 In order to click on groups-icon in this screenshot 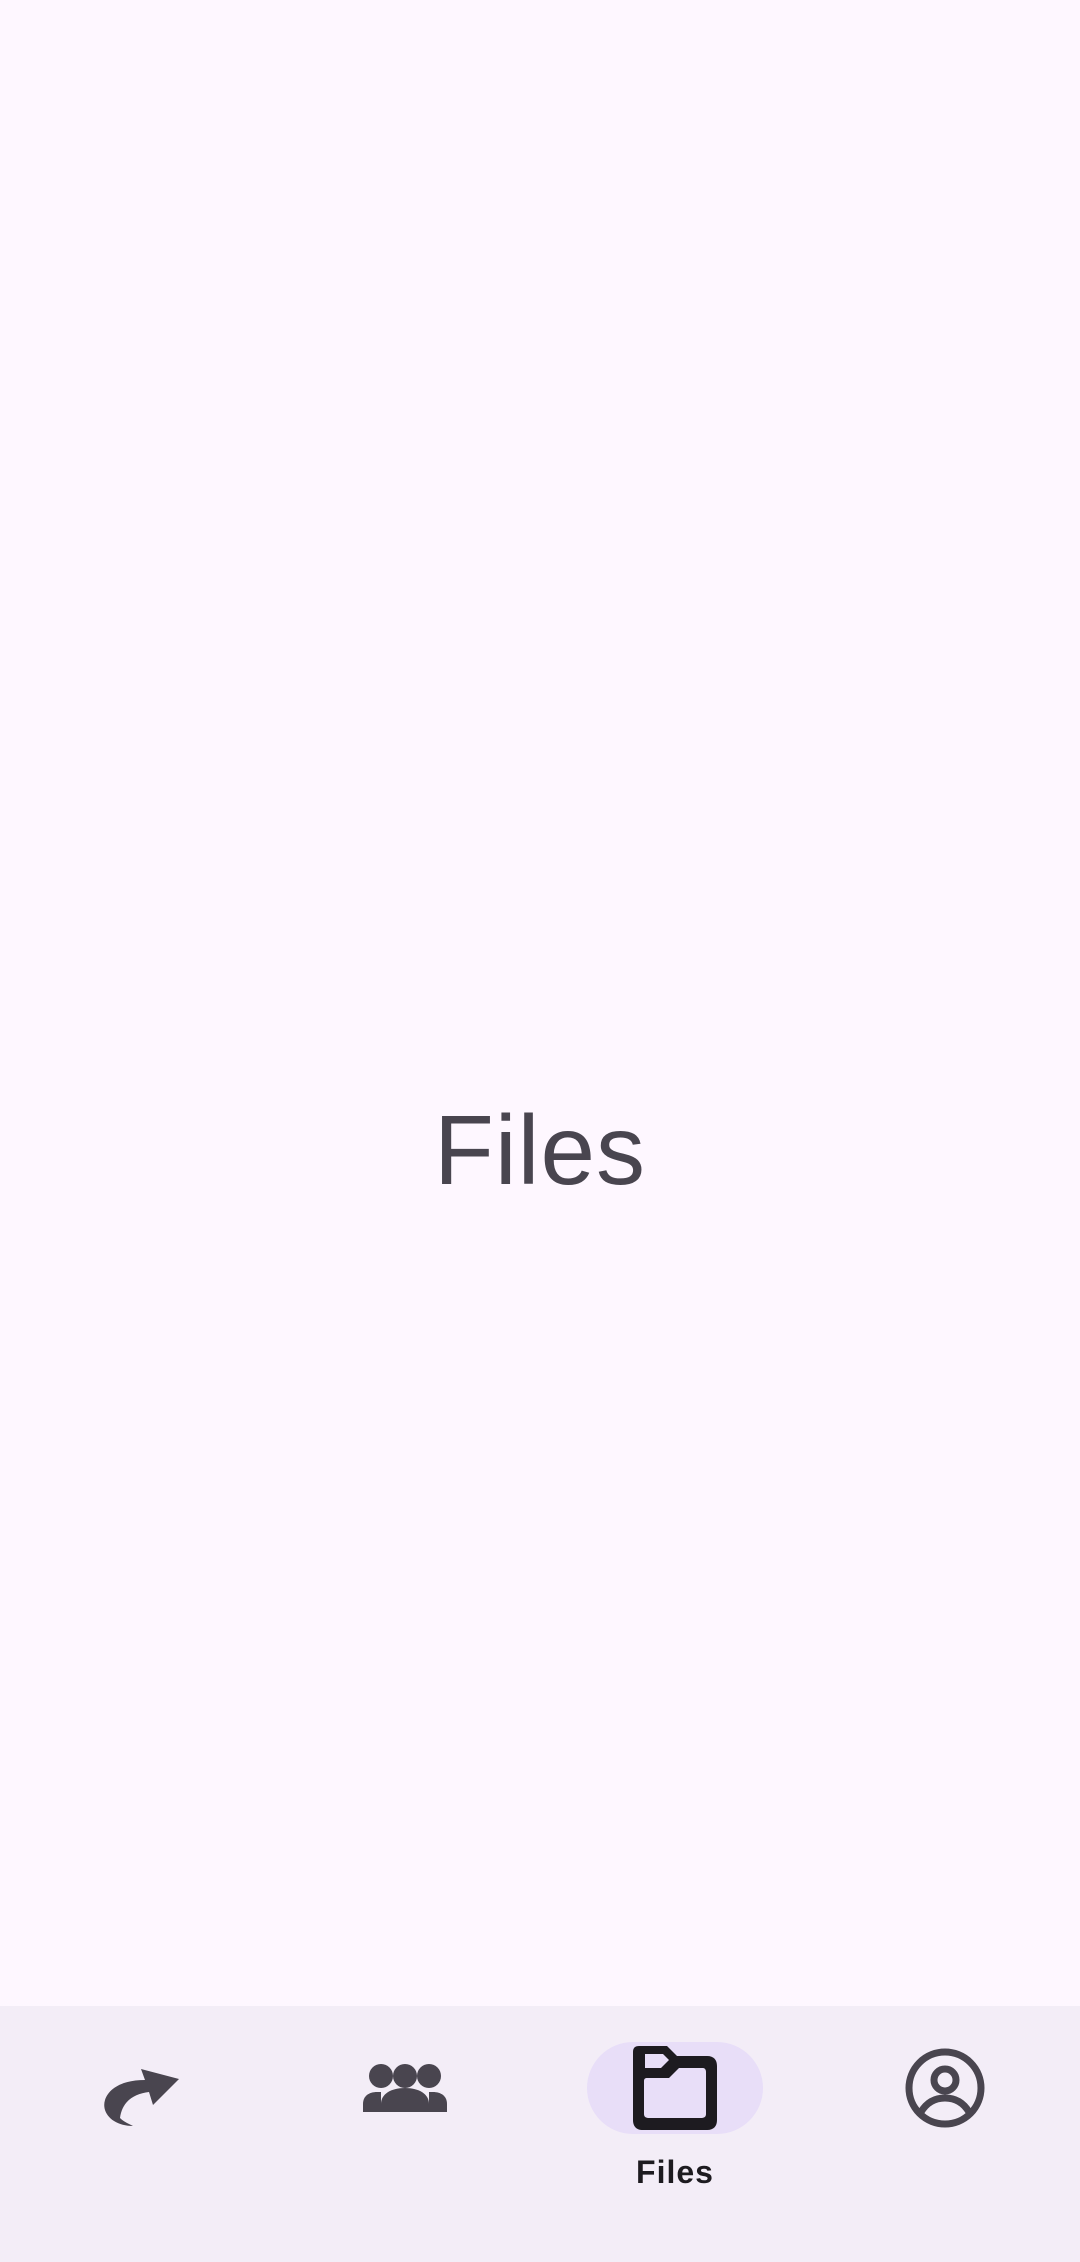, I will do `click(405, 2088)`.